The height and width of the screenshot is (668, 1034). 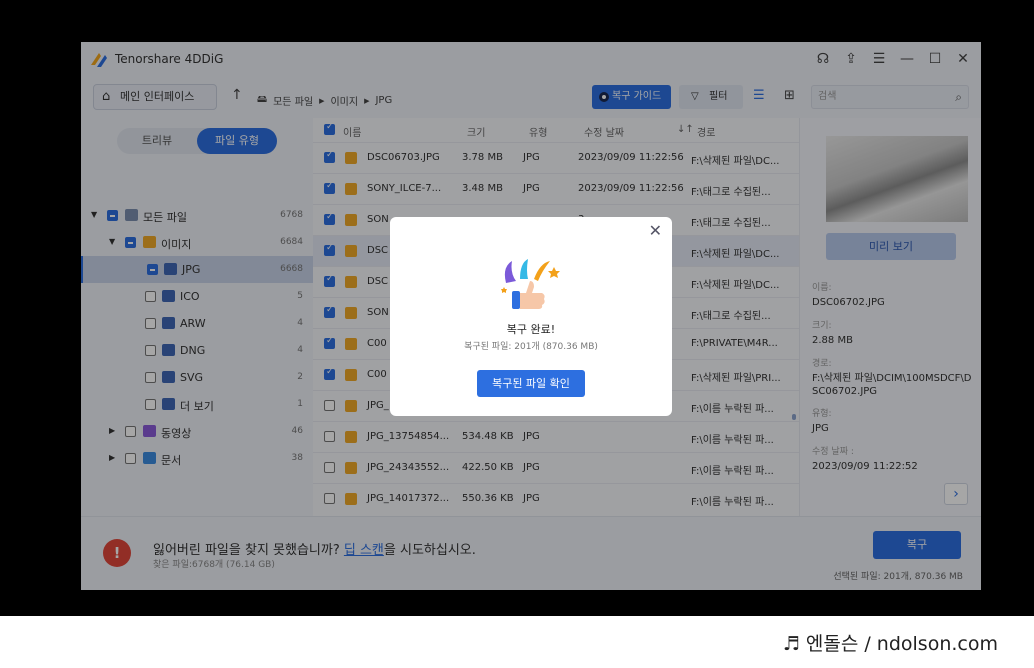 I want to click on thumbs-up-icon, so click(x=530, y=284).